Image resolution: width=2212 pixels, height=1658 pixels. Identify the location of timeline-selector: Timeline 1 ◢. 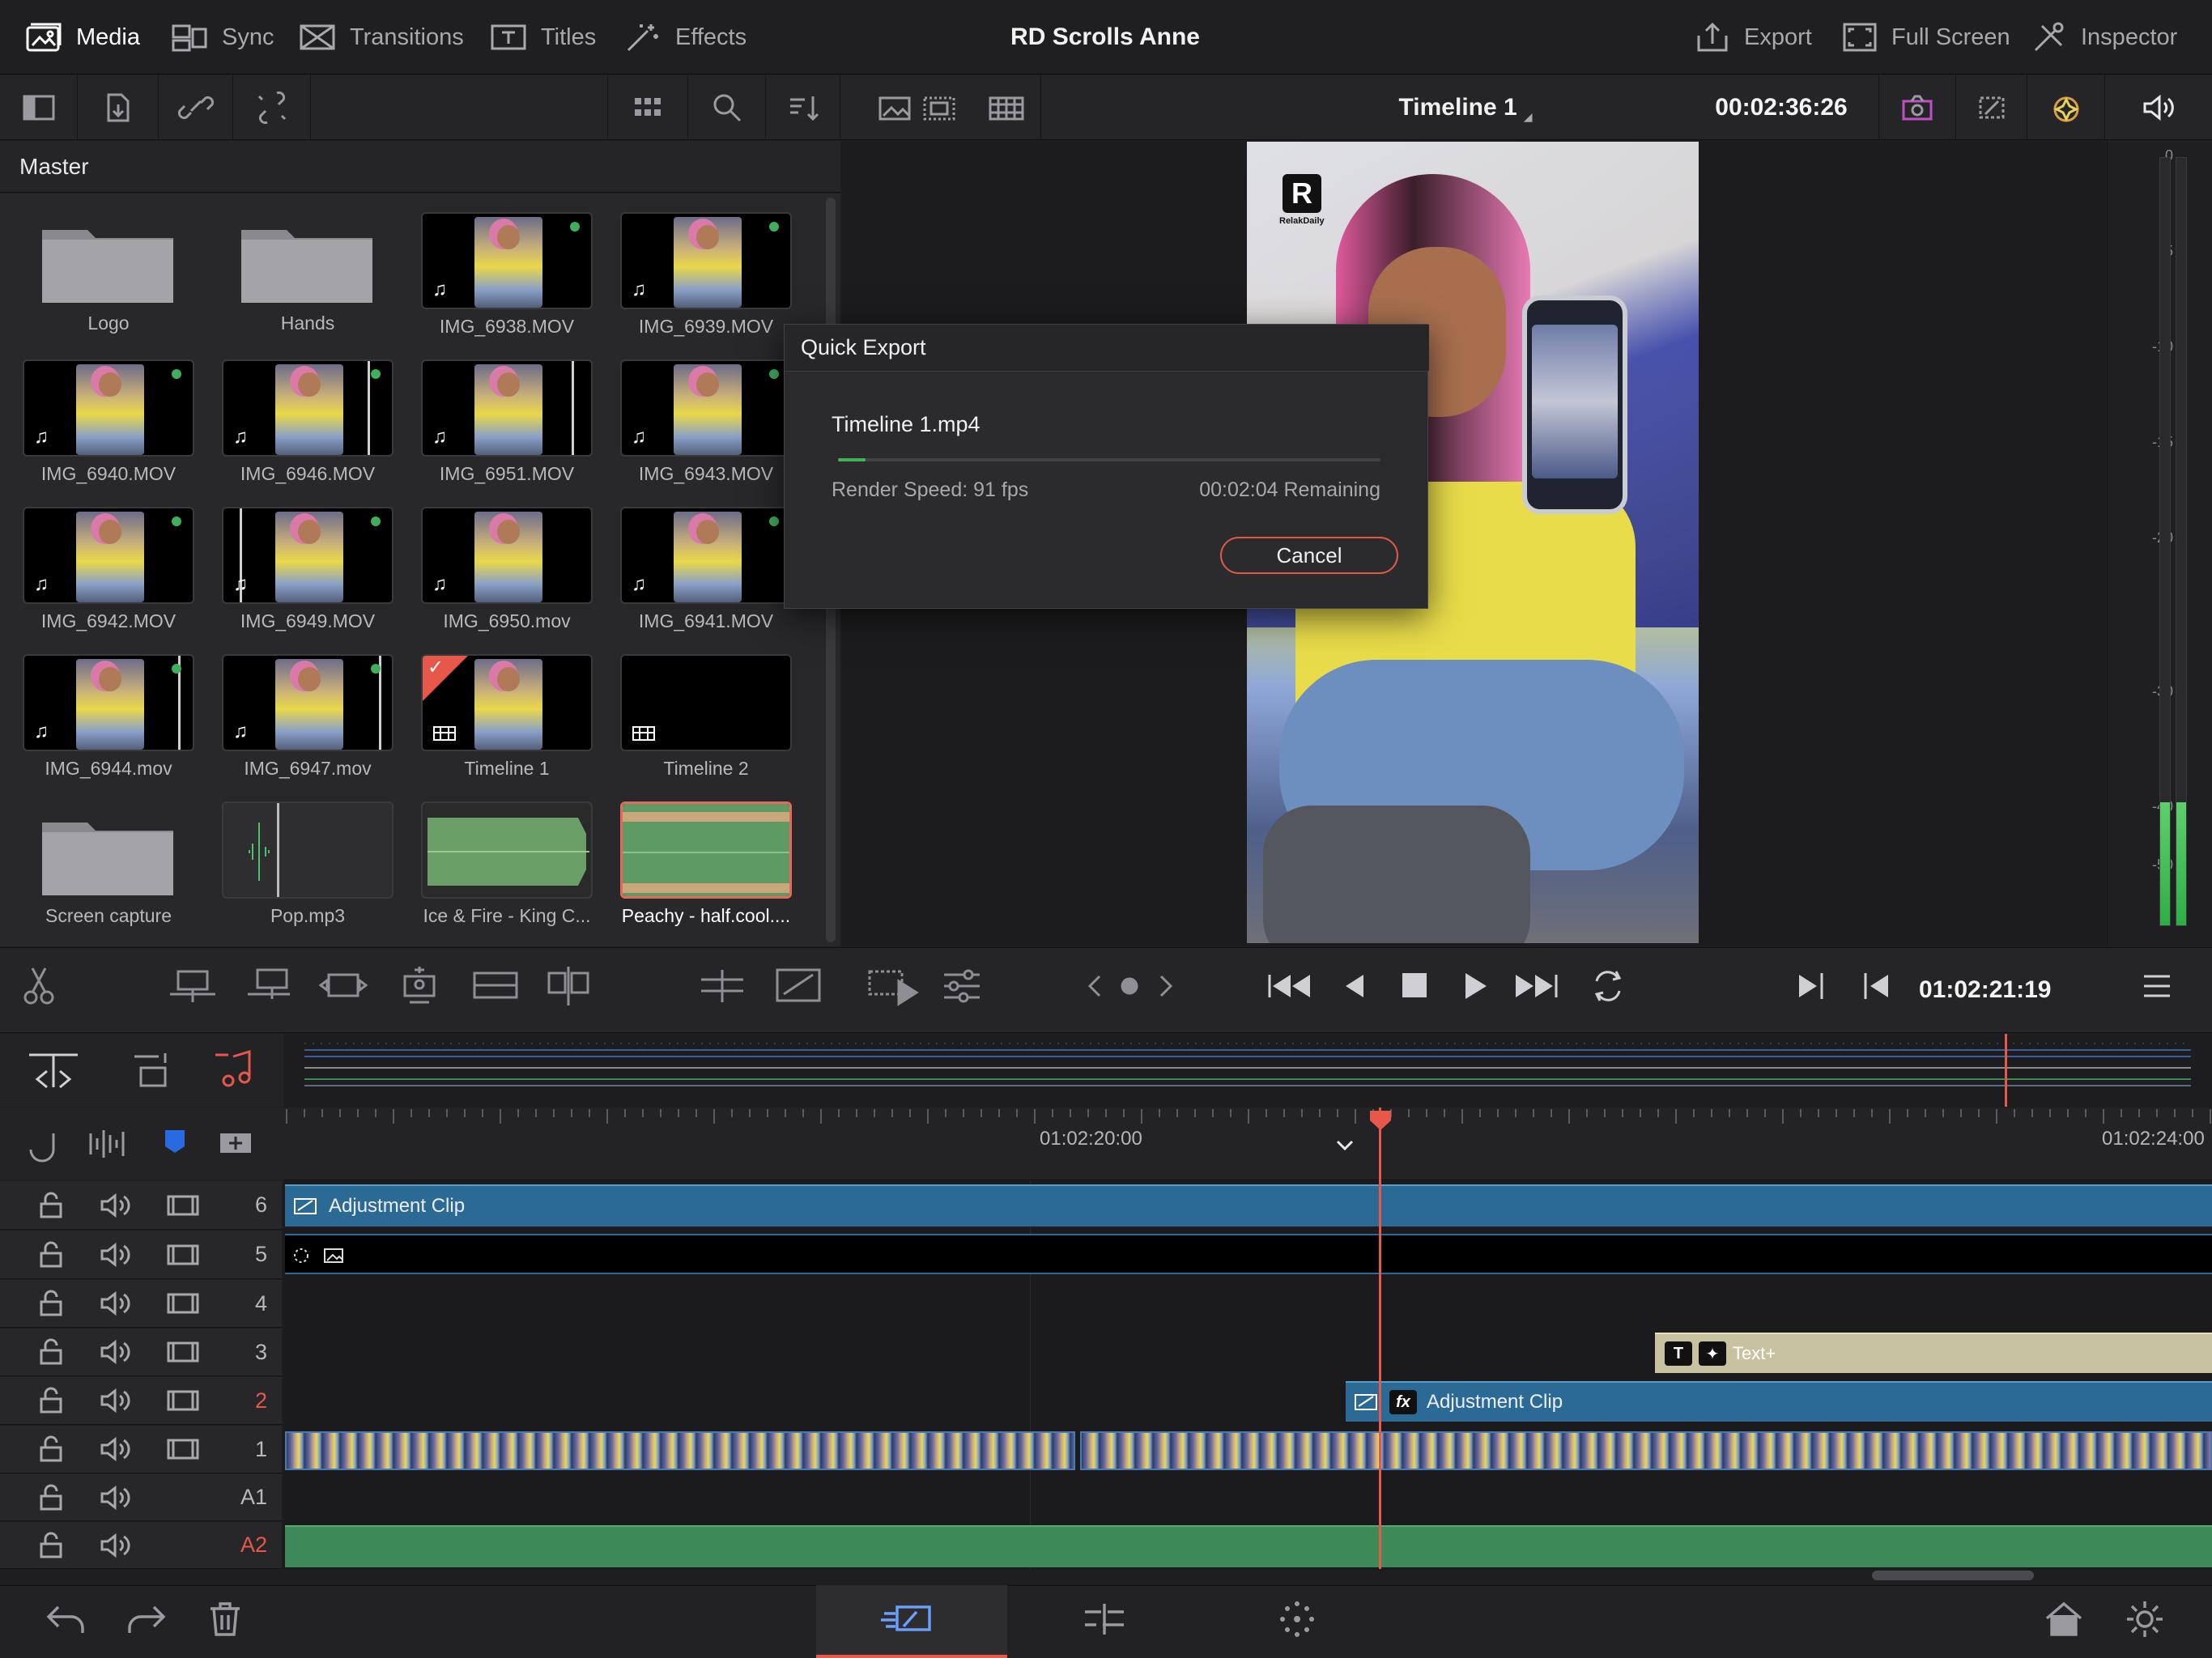
(1465, 107).